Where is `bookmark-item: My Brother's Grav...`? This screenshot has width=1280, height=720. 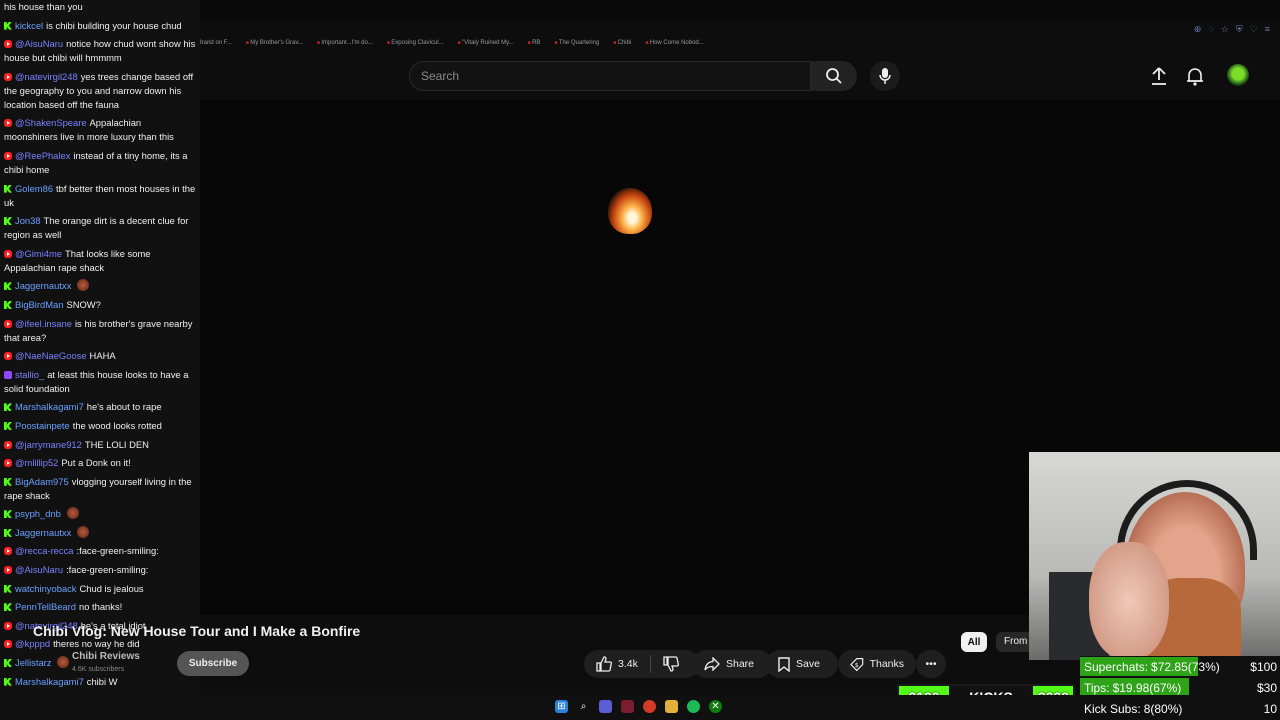
bookmark-item: My Brother's Grav... is located at coordinates (274, 43).